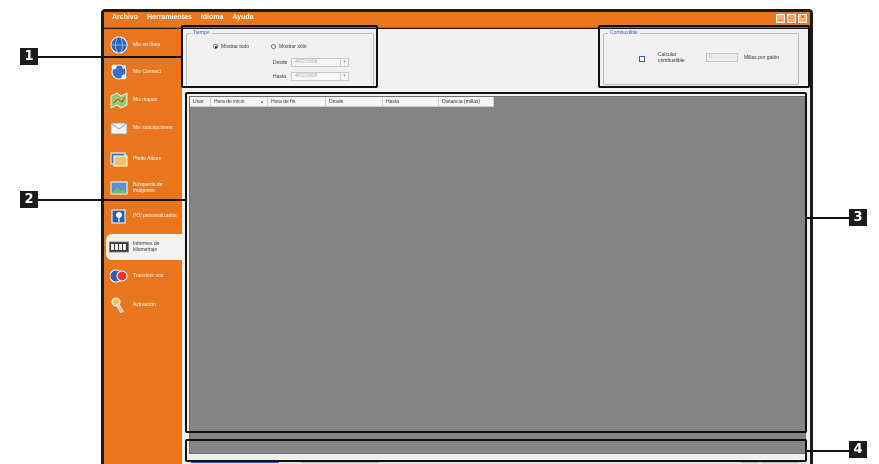  What do you see at coordinates (119, 188) in the screenshot?
I see `image-search-icon` at bounding box center [119, 188].